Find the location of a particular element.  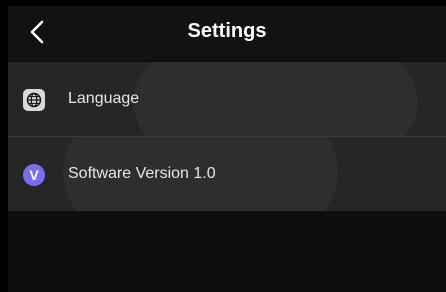

settings-item-label: Language is located at coordinates (104, 98).